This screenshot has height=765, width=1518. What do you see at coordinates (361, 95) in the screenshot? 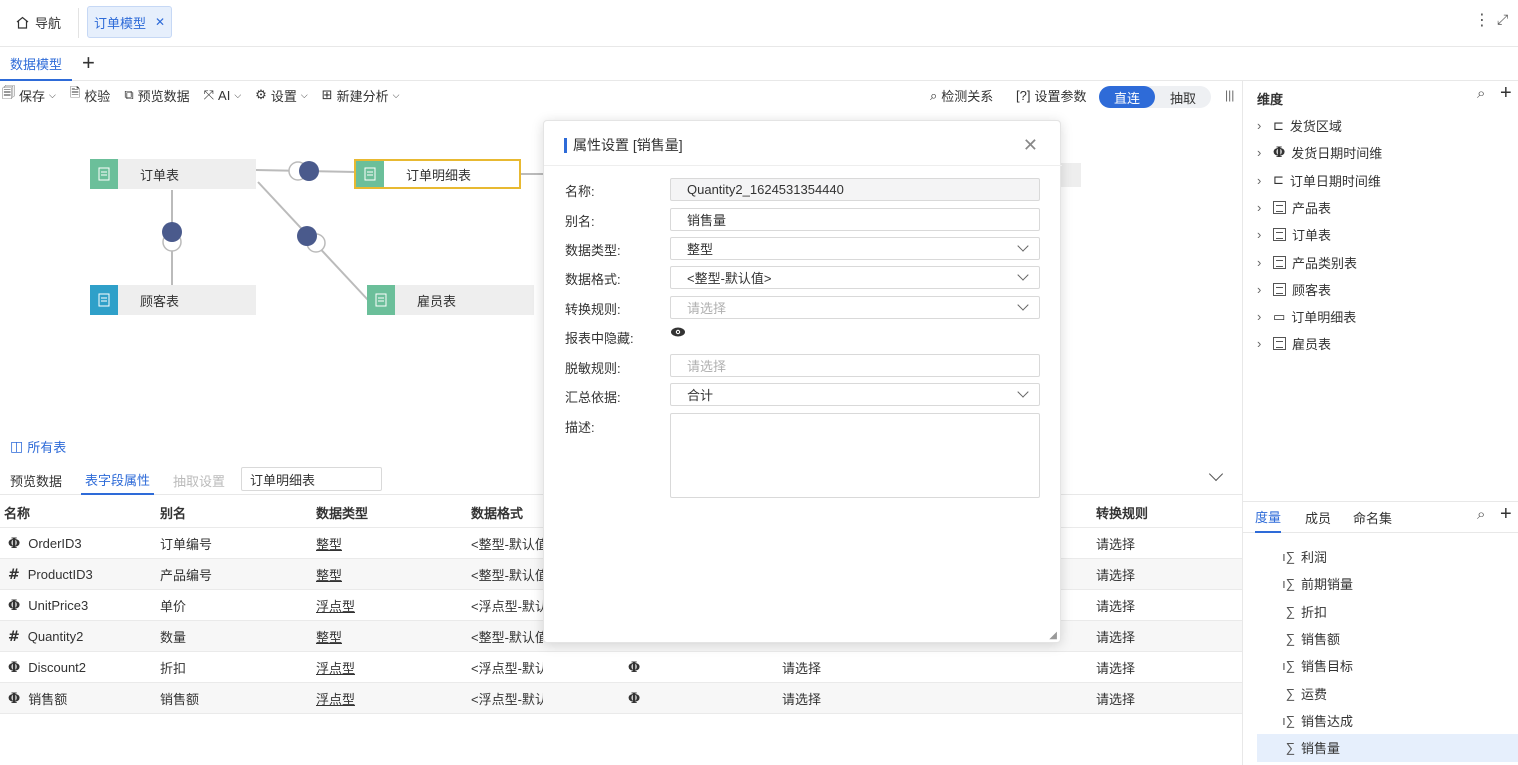
I see `new-analysis-button: ⊞ 新建分析 ⌵` at bounding box center [361, 95].